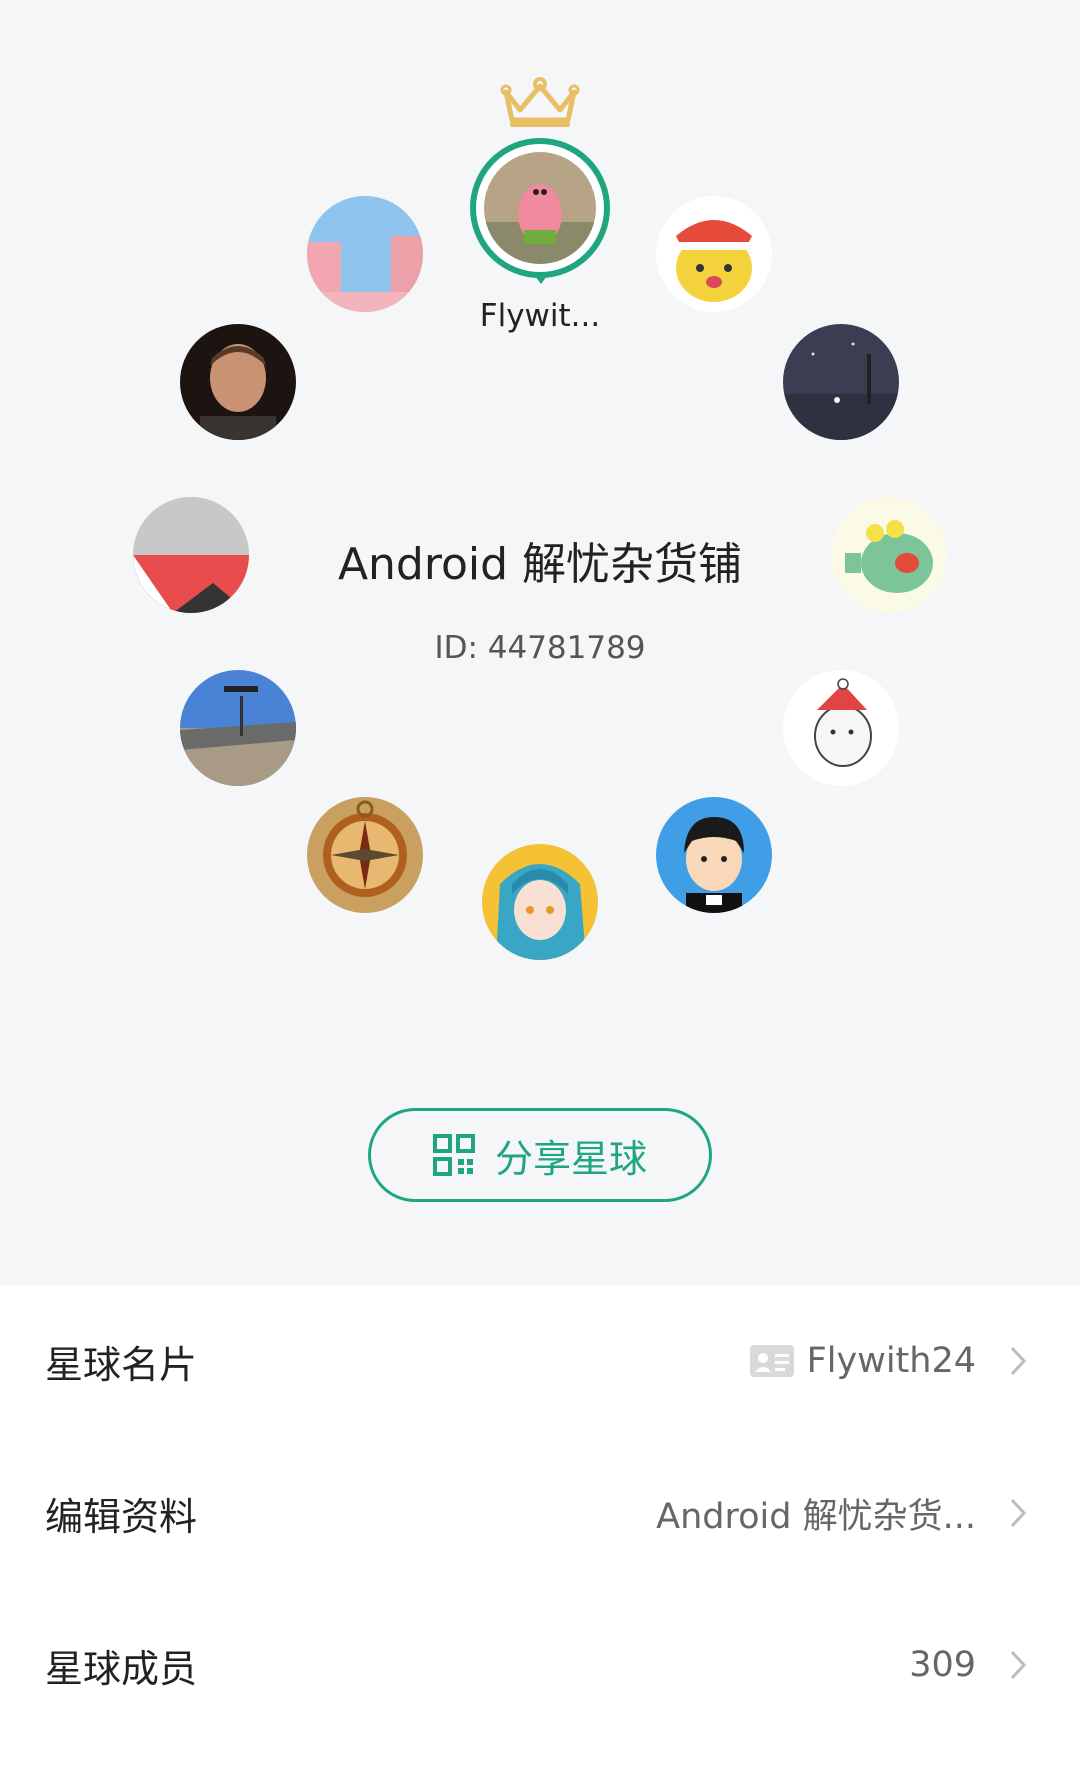  I want to click on share-group-button: 分享星球, so click(540, 1155).